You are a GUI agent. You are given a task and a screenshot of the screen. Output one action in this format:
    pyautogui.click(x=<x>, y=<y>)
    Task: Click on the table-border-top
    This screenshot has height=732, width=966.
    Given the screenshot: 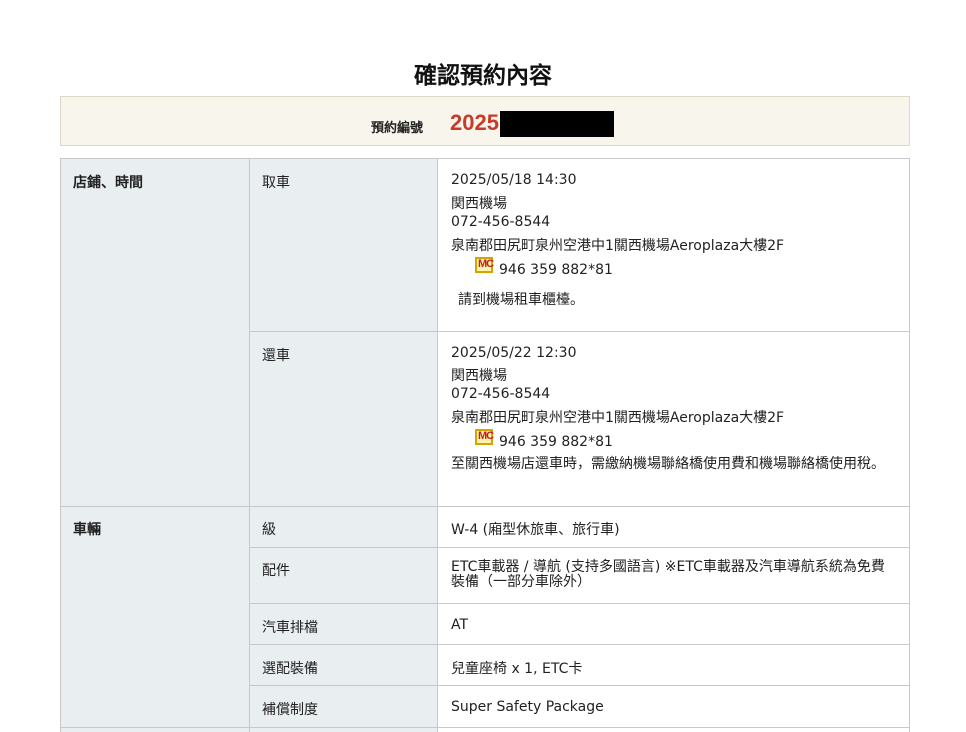 What is the action you would take?
    pyautogui.click(x=485, y=158)
    